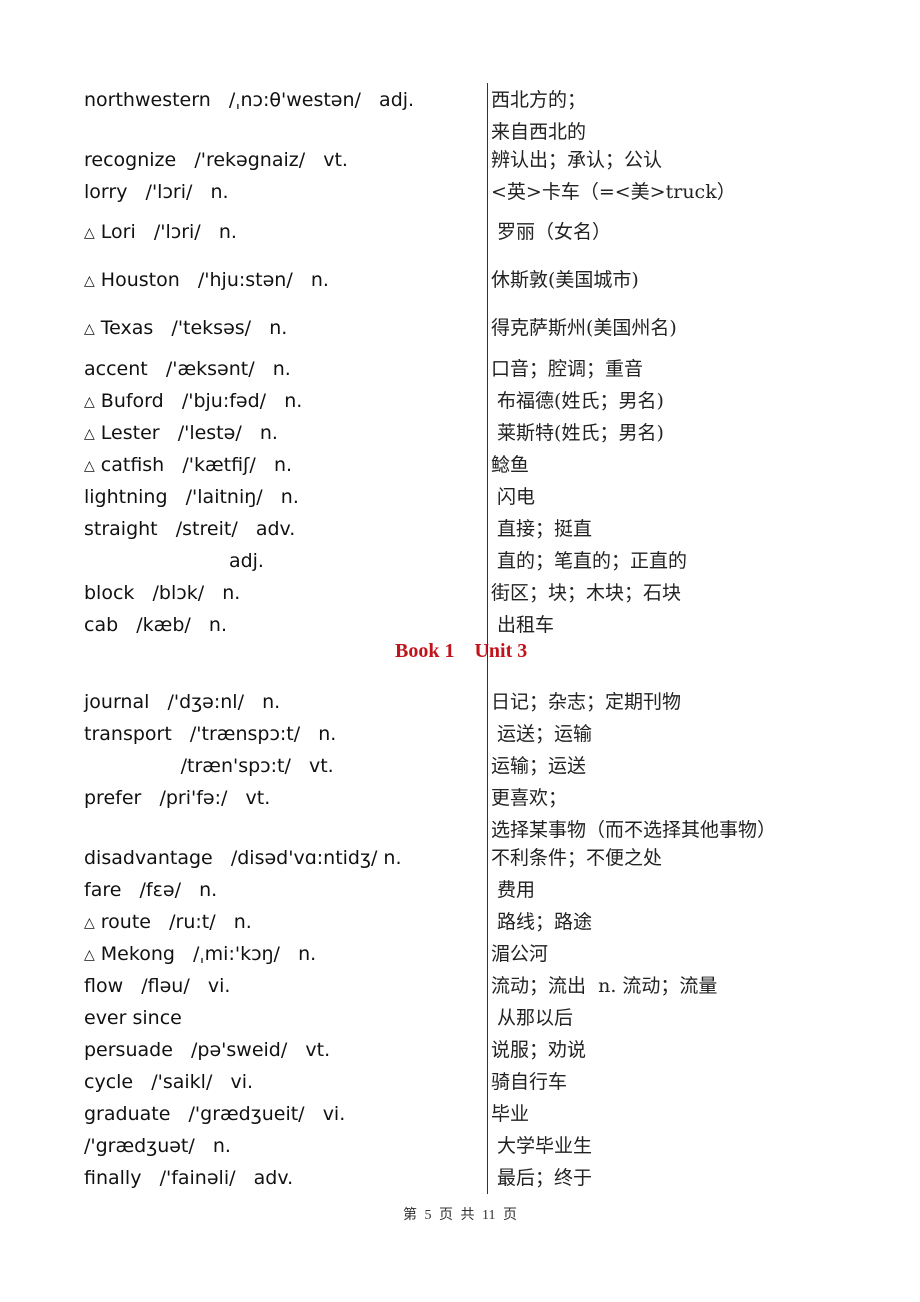 The width and height of the screenshot is (920, 1302). Describe the element at coordinates (584, 328) in the screenshot. I see `chinese-definition: 得克萨斯州(美国州名)` at that location.